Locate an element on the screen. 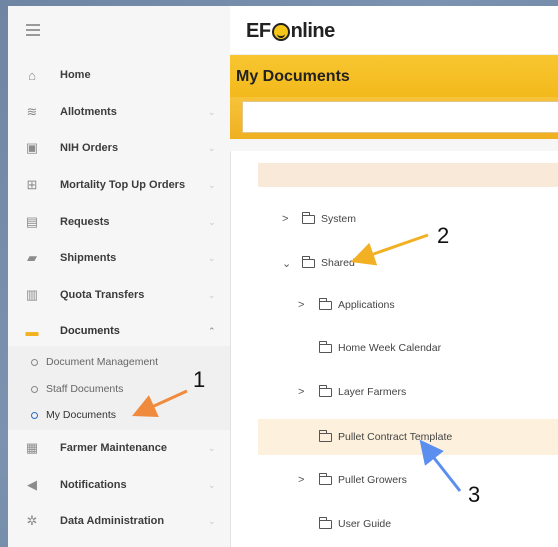  tree-node-label: Applications is located at coordinates (366, 305).